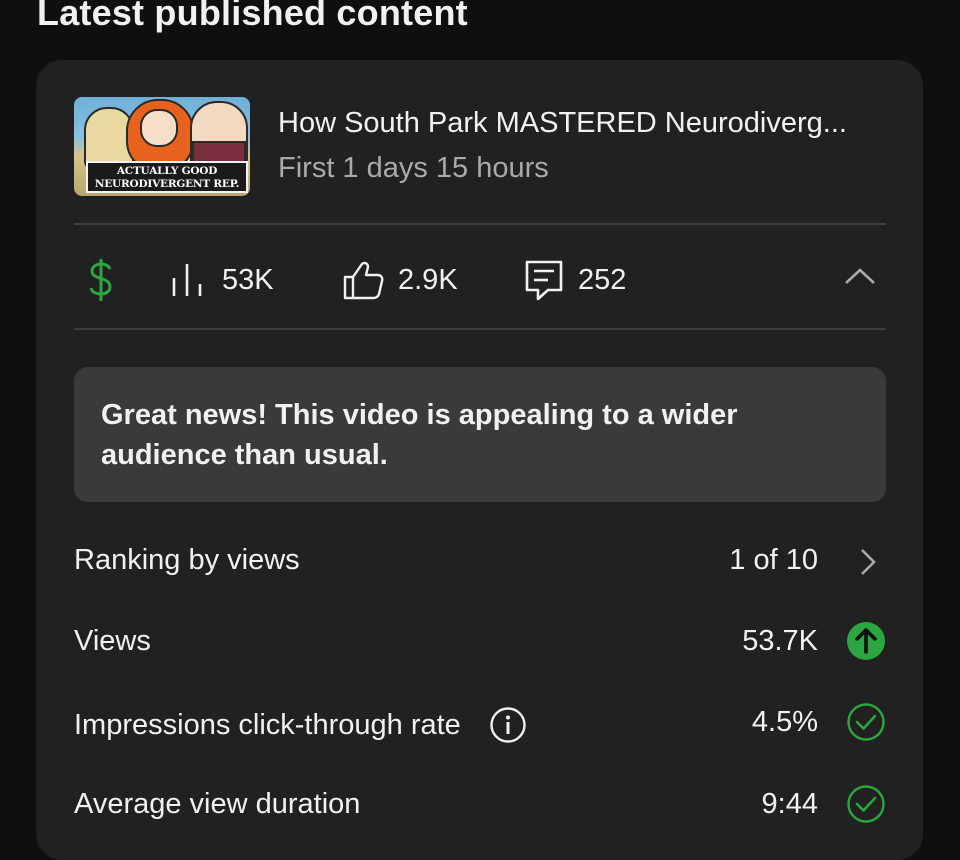  Describe the element at coordinates (187, 560) in the screenshot. I see `metric-label: Ranking by views` at that location.